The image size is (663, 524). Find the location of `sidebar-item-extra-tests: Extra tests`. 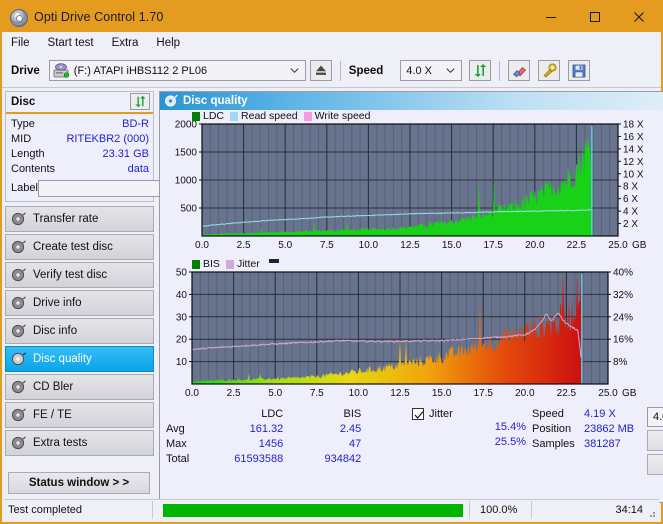

sidebar-item-extra-tests: Extra tests is located at coordinates (79, 443).